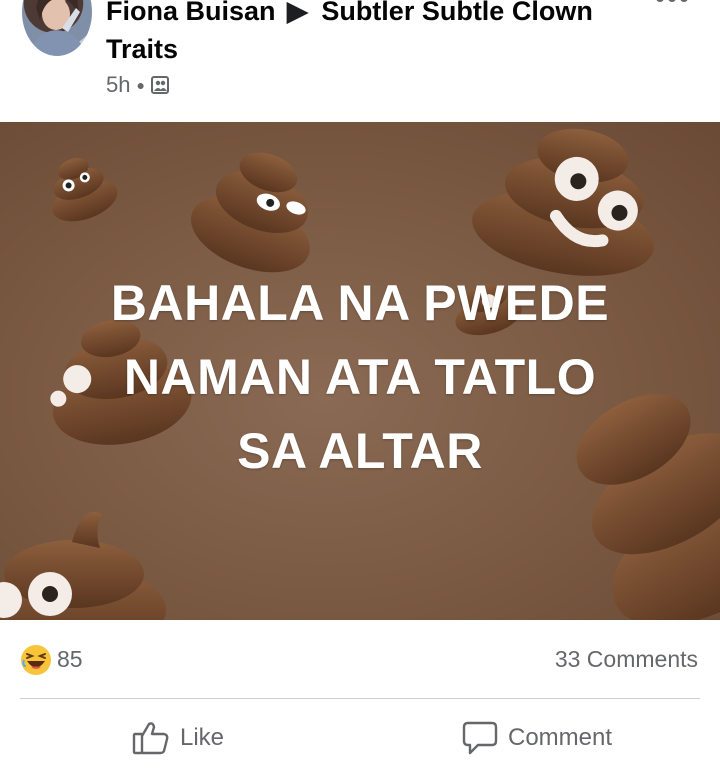 This screenshot has width=720, height=774. What do you see at coordinates (297, 13) in the screenshot?
I see `arrow-right-icon: ▶` at bounding box center [297, 13].